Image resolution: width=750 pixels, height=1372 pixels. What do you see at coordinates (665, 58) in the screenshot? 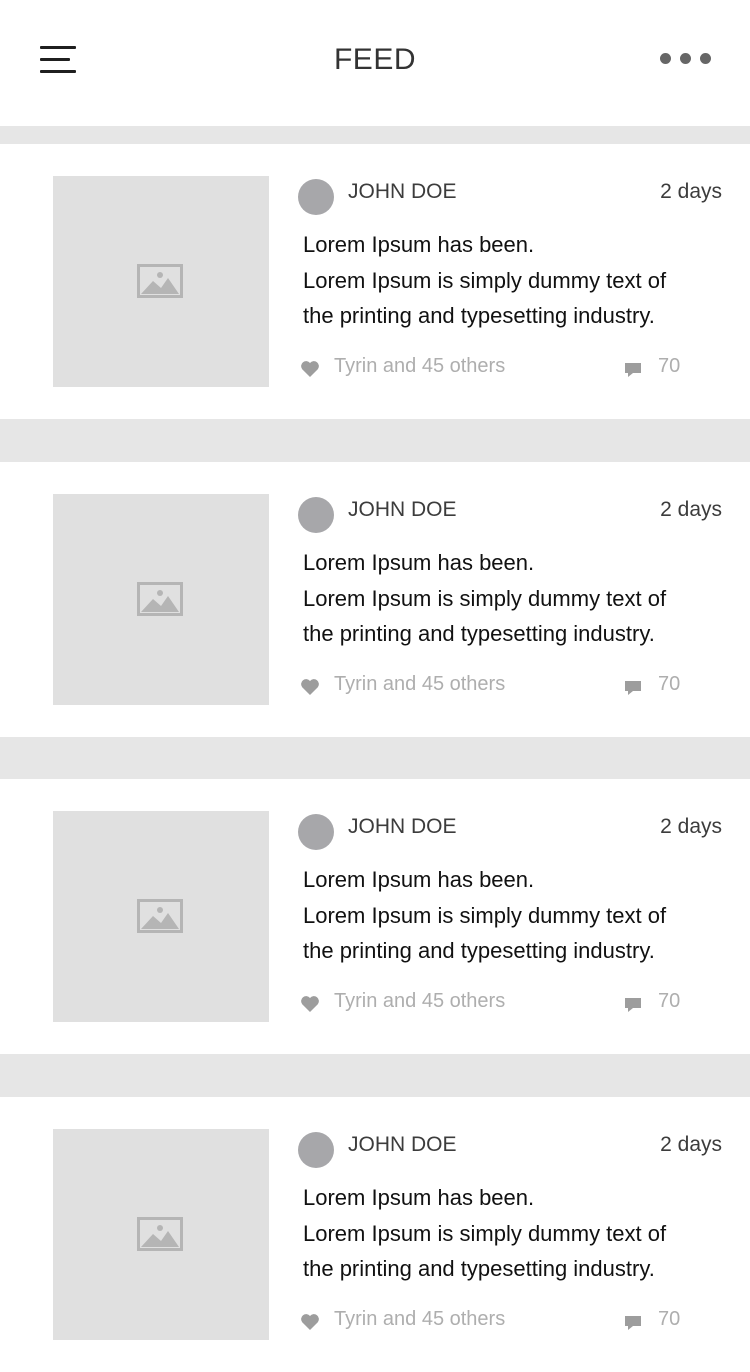
I see `more-dots-icon` at bounding box center [665, 58].